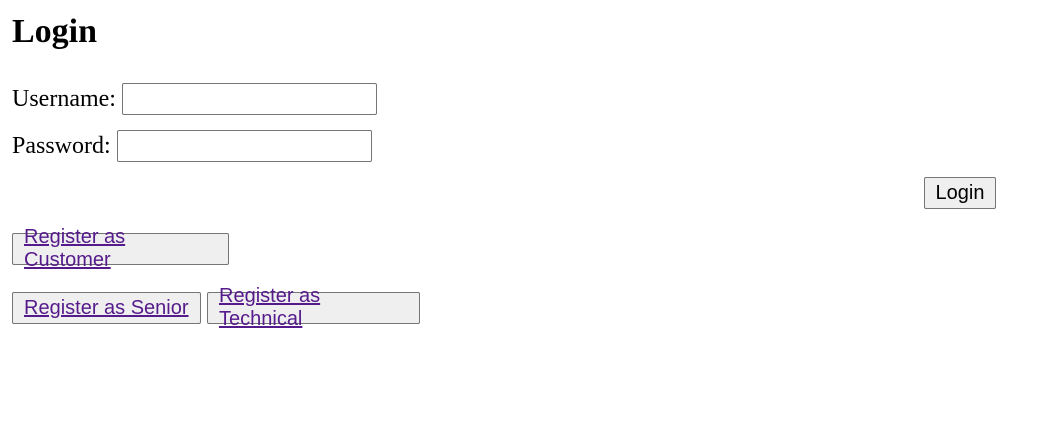  What do you see at coordinates (960, 193) in the screenshot?
I see `login-button: Login` at bounding box center [960, 193].